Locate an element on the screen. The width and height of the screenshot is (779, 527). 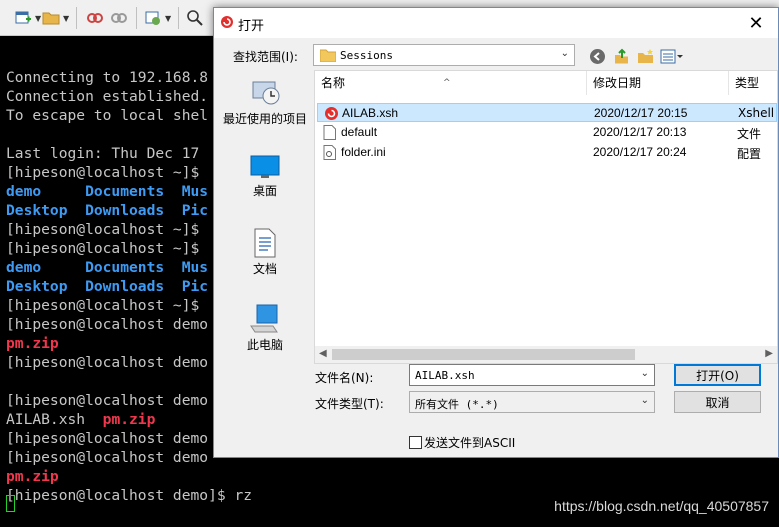
ascii-label: 发送文件到ASCII is located at coordinates (470, 443).